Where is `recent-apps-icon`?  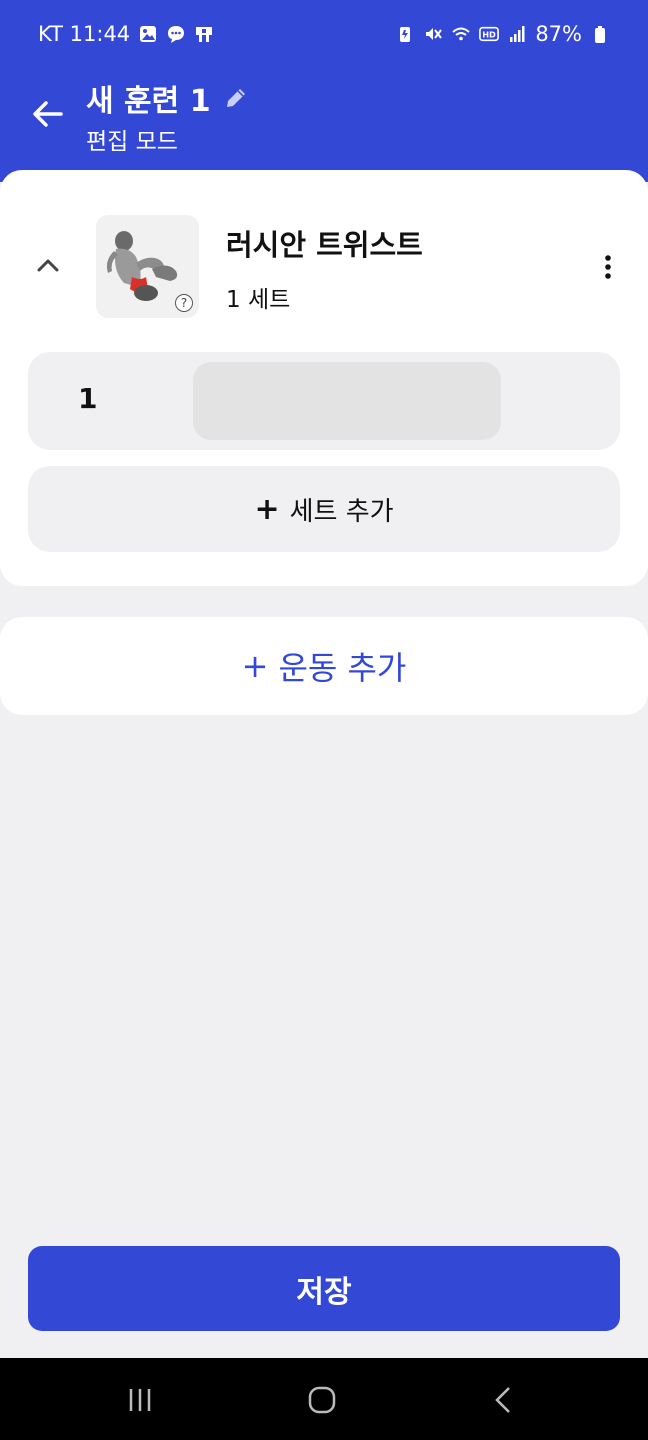
recent-apps-icon is located at coordinates (140, 1400).